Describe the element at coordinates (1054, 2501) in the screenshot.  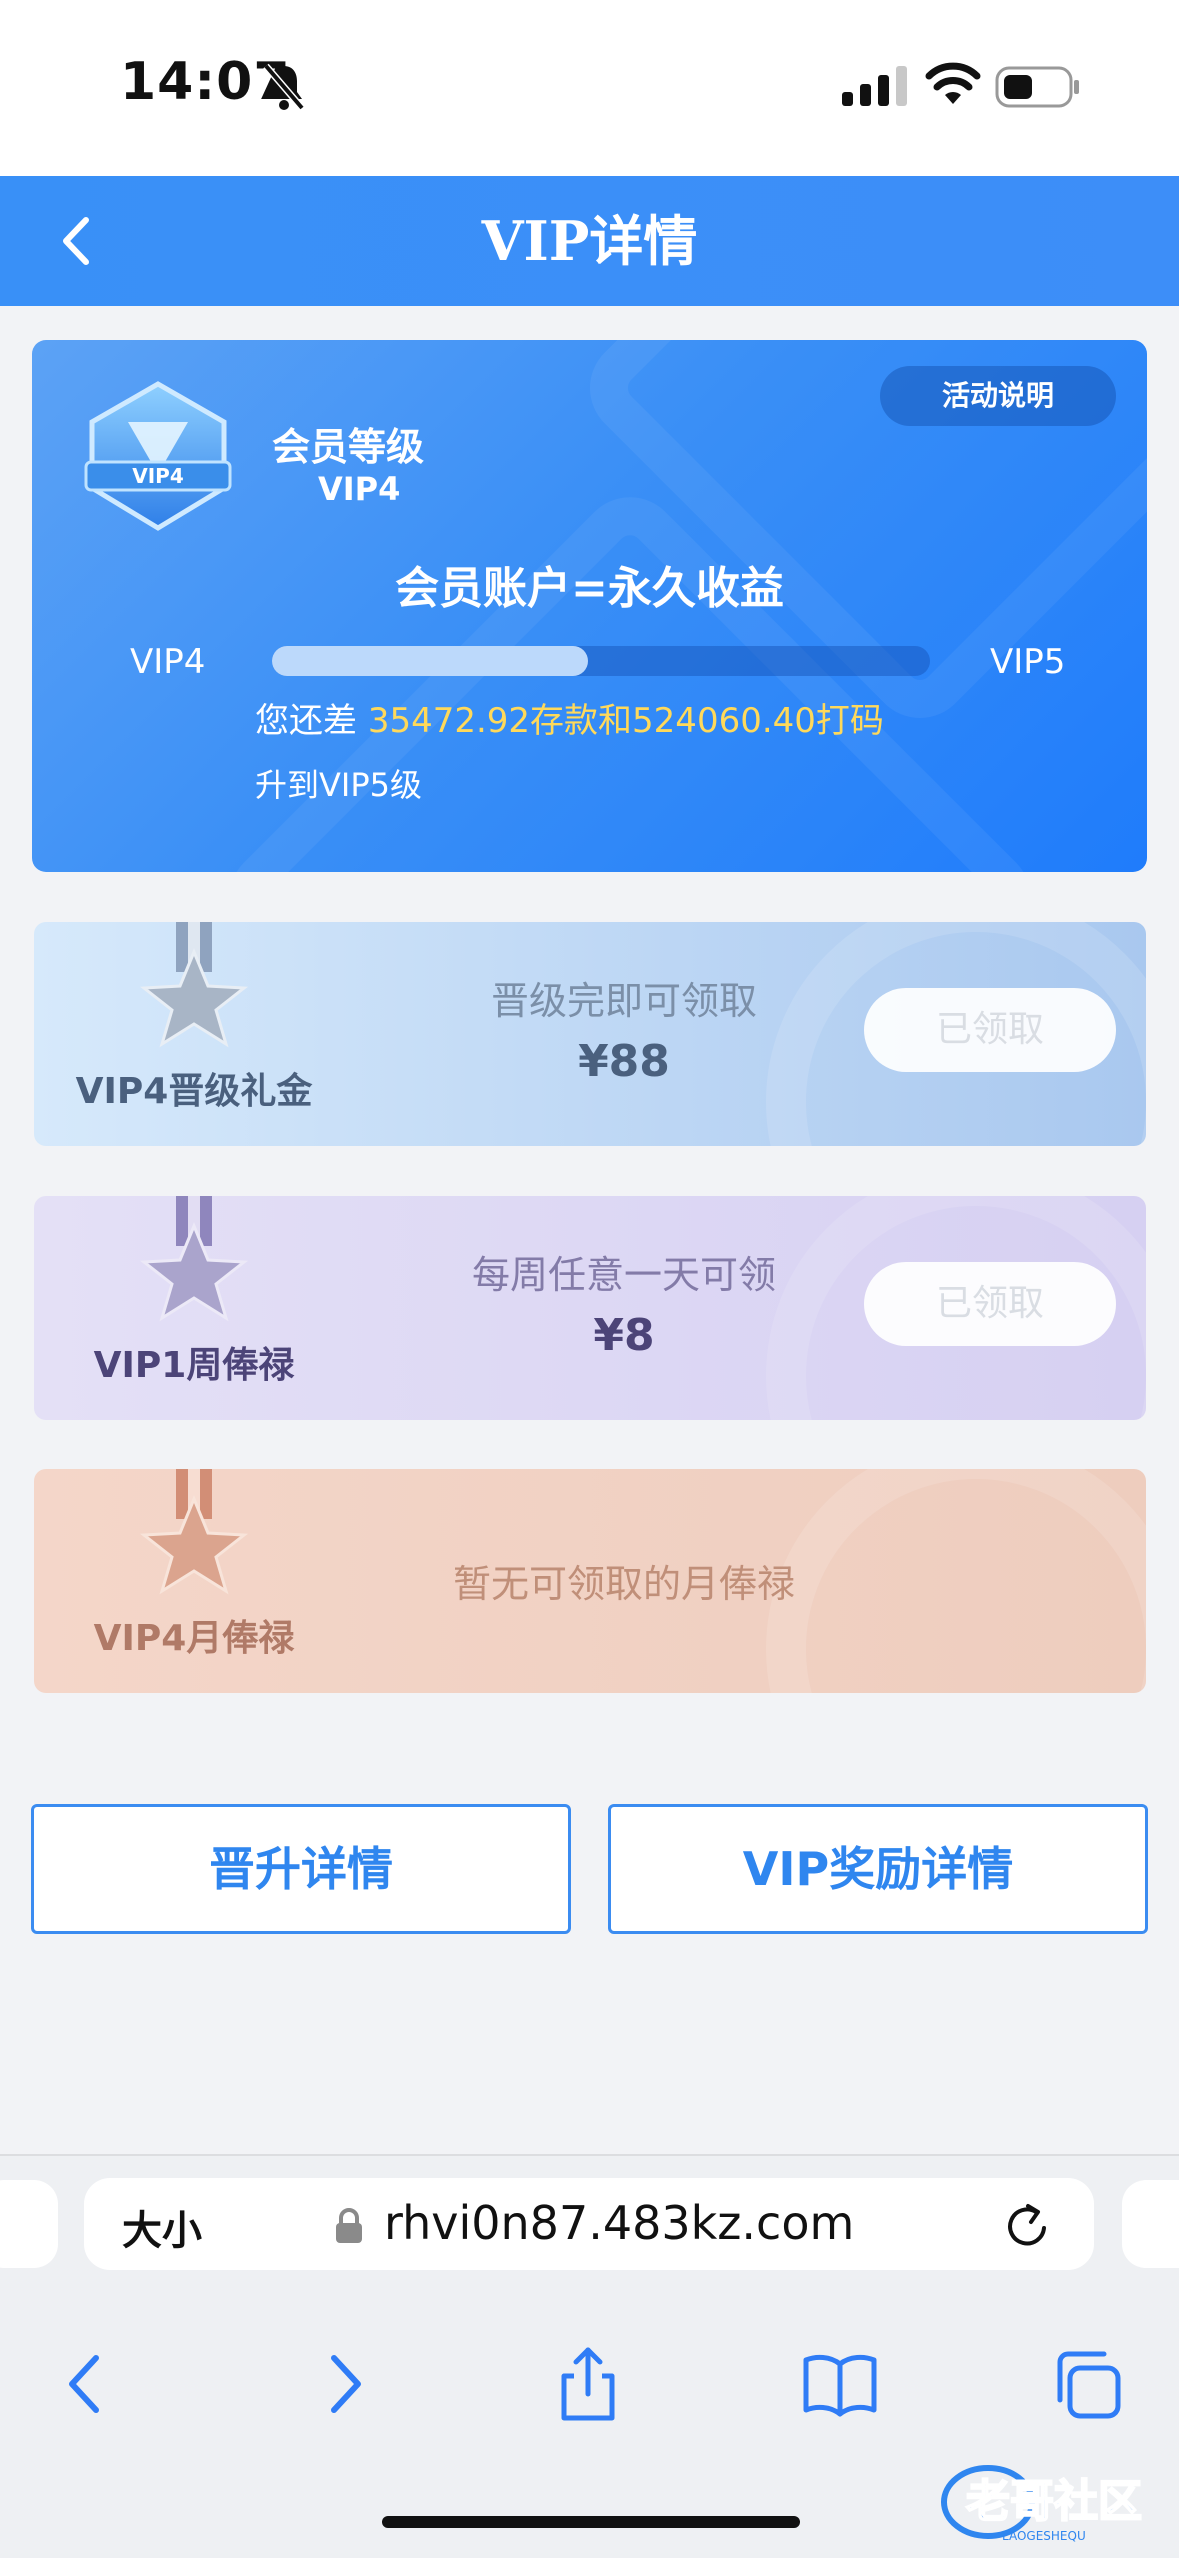
I see `watermark-text: 老哥社区` at that location.